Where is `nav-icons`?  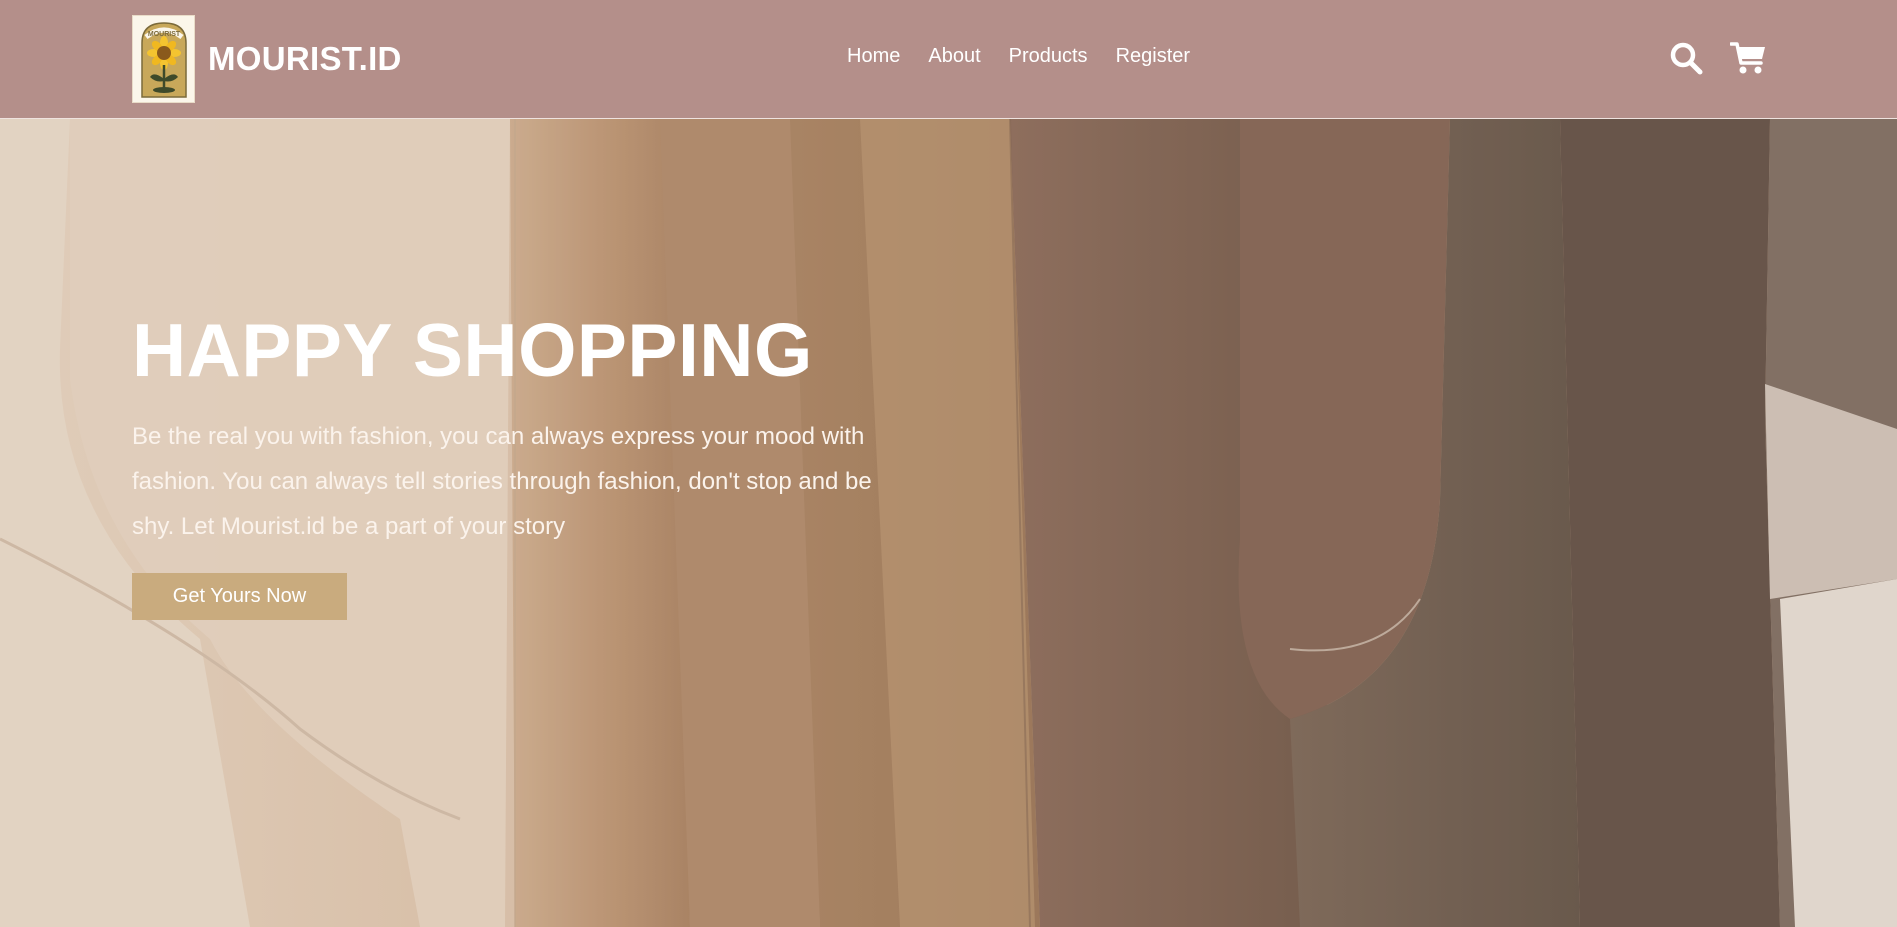
nav-icons is located at coordinates (1717, 58).